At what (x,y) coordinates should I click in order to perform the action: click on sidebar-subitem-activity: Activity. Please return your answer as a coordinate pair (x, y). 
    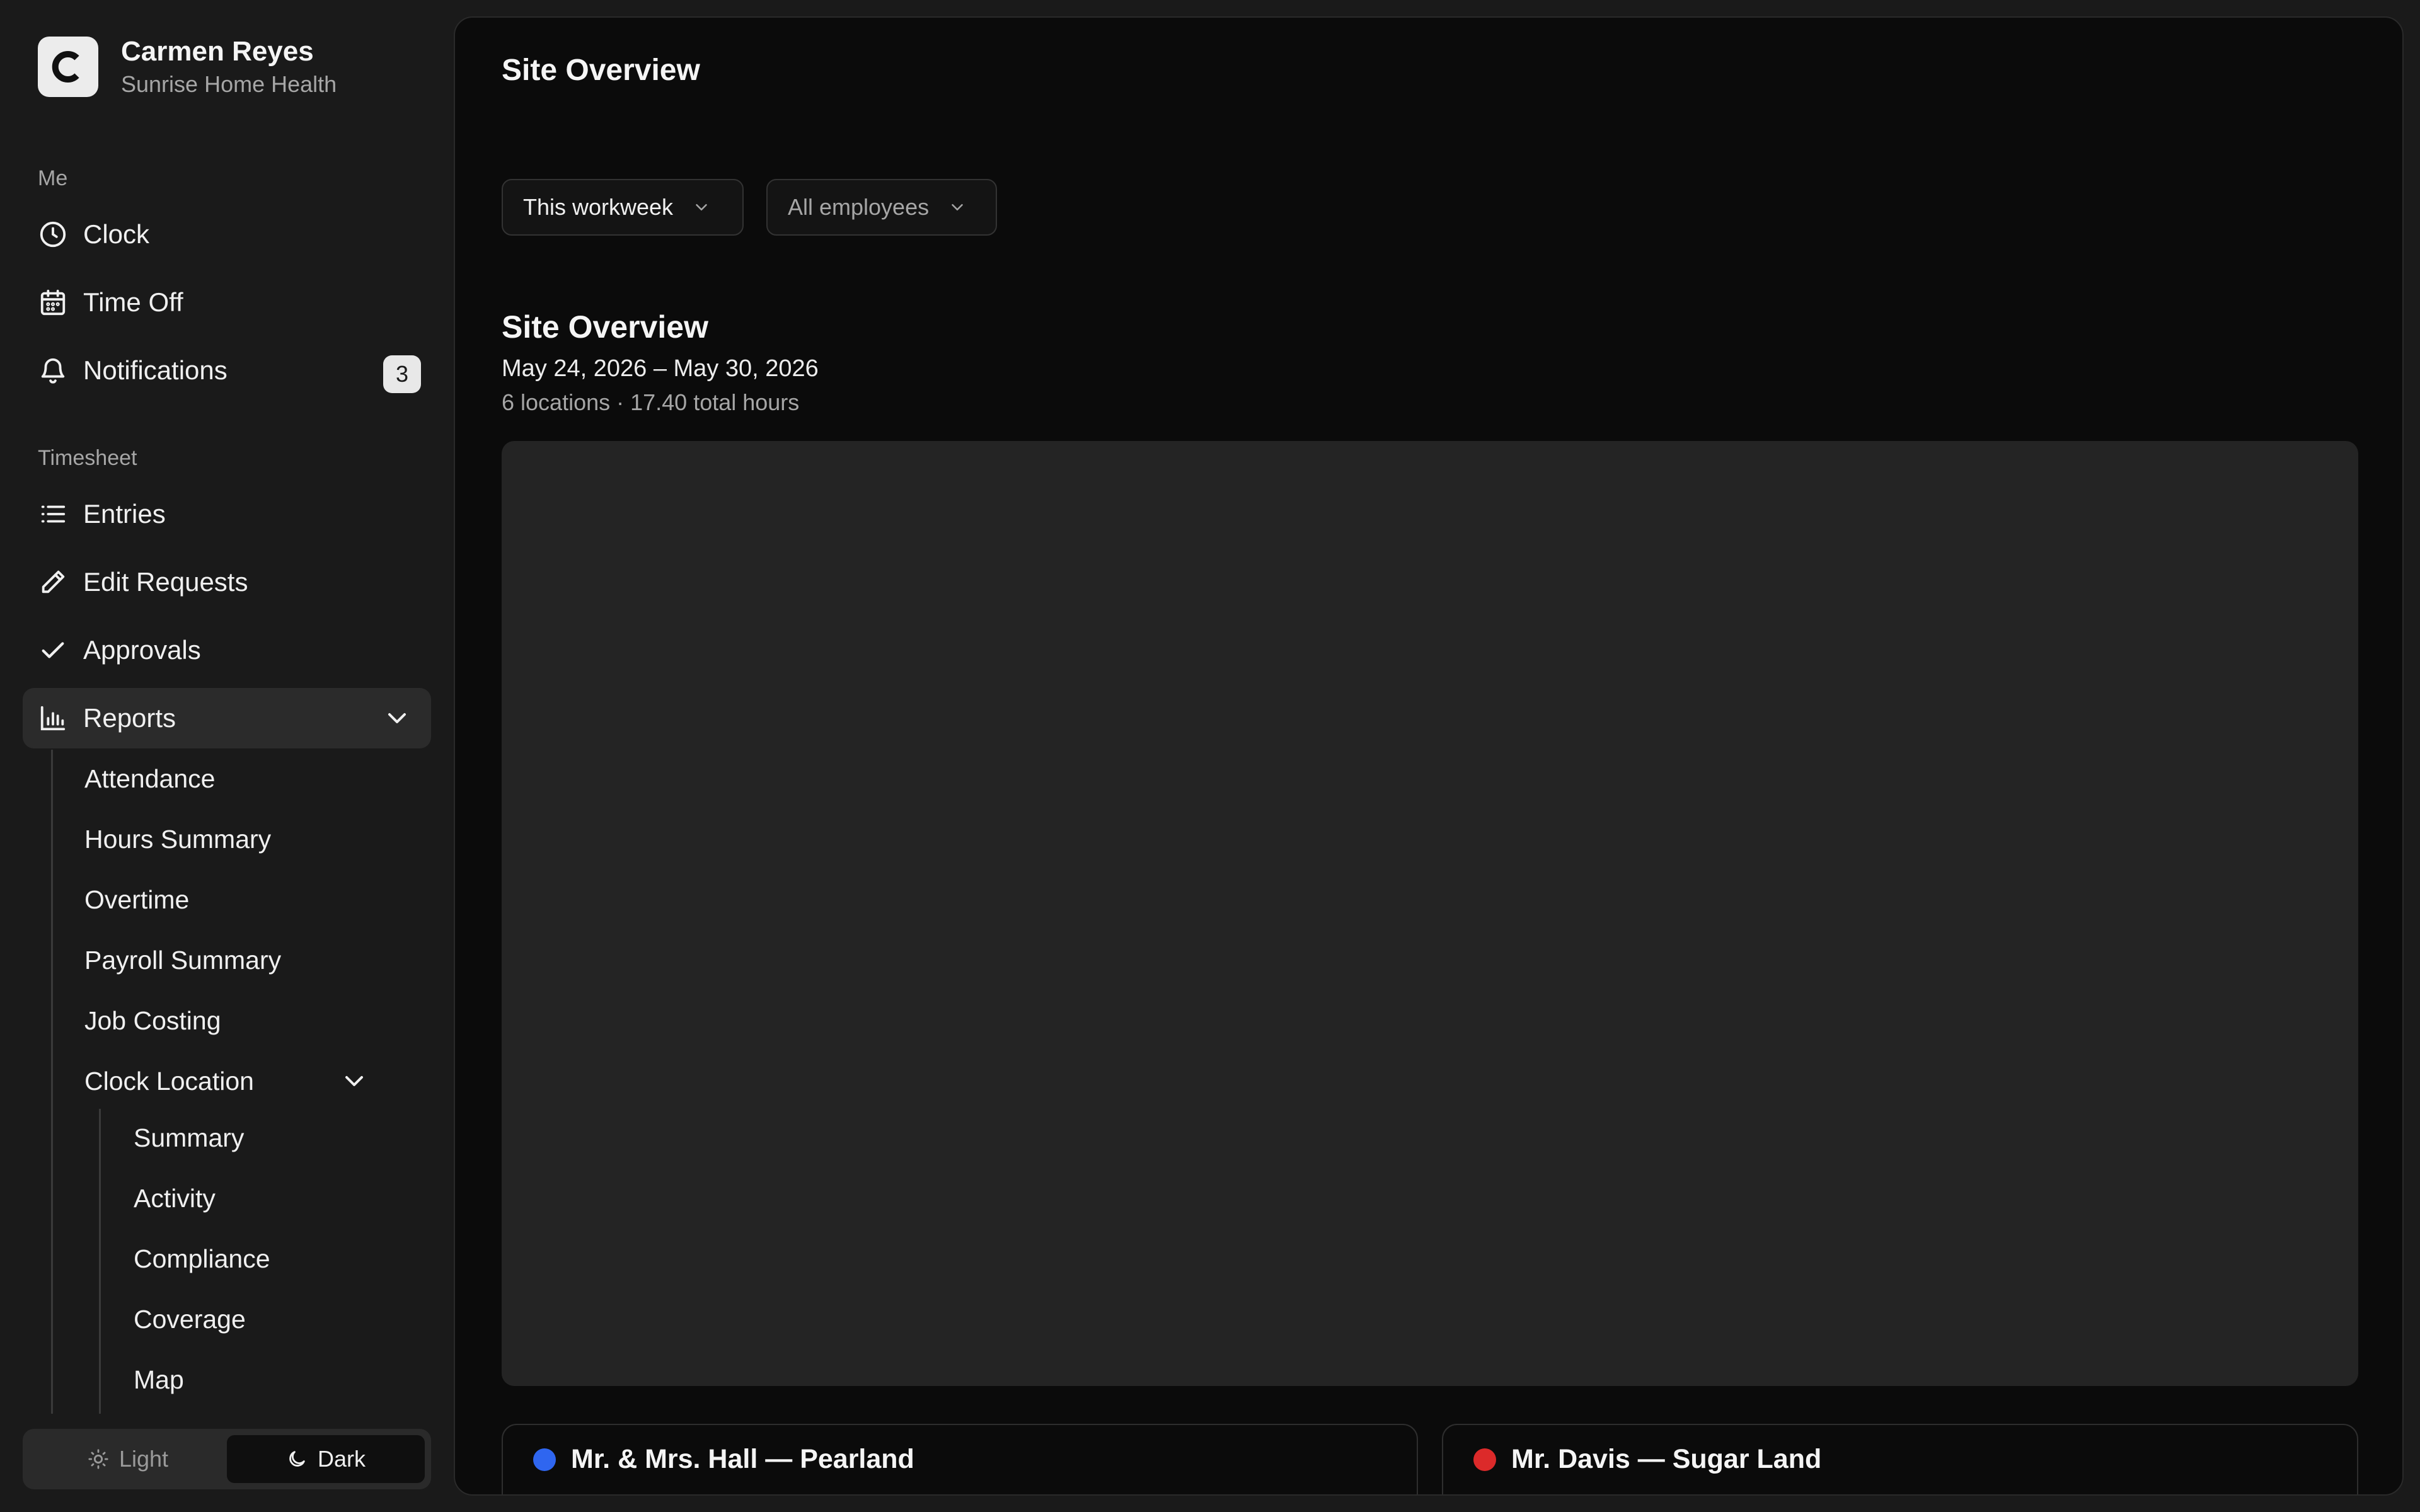
    Looking at the image, I should click on (175, 1198).